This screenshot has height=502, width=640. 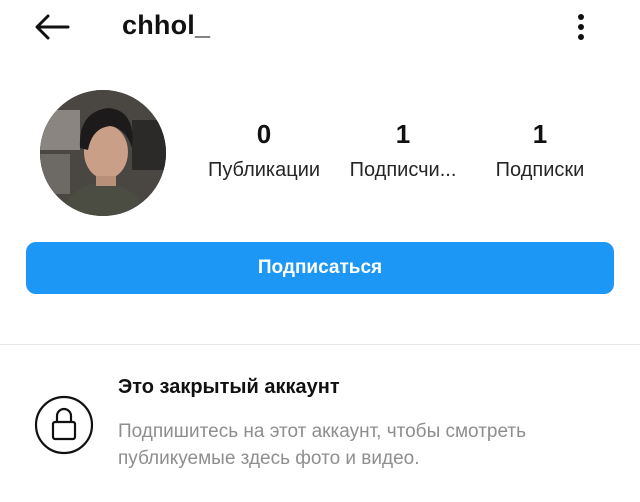 I want to click on stat-posts-label: Публикации, so click(x=264, y=170).